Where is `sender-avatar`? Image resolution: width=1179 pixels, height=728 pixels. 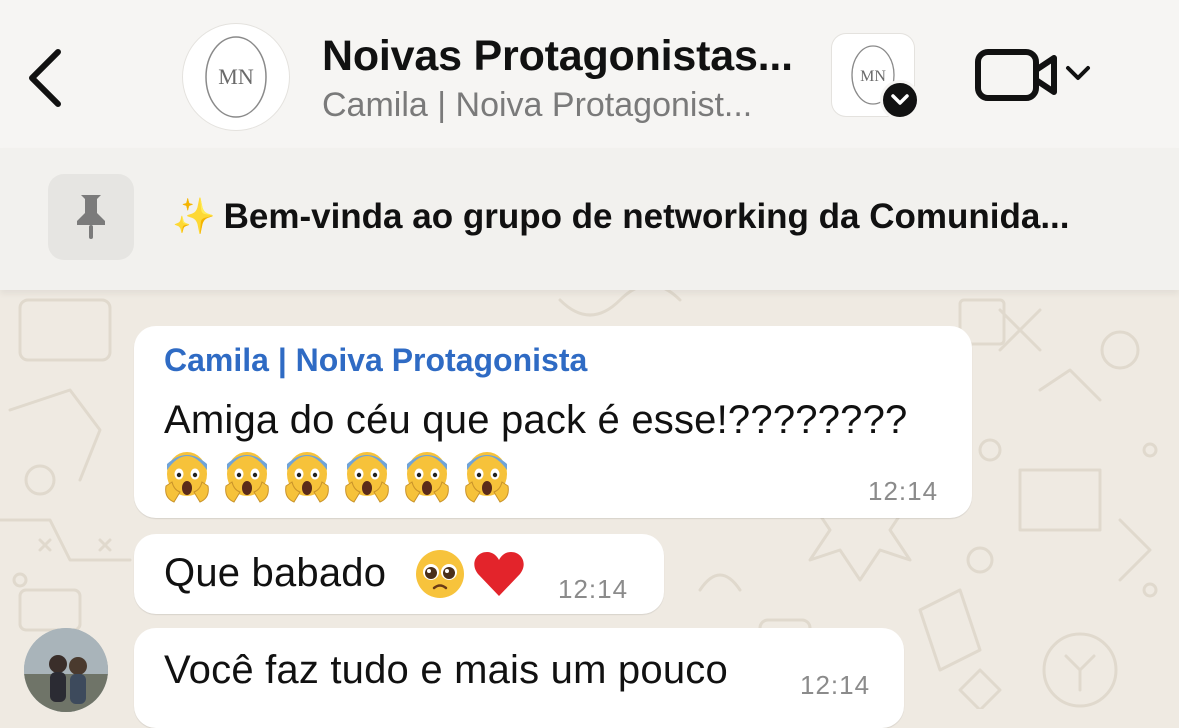 sender-avatar is located at coordinates (66, 670).